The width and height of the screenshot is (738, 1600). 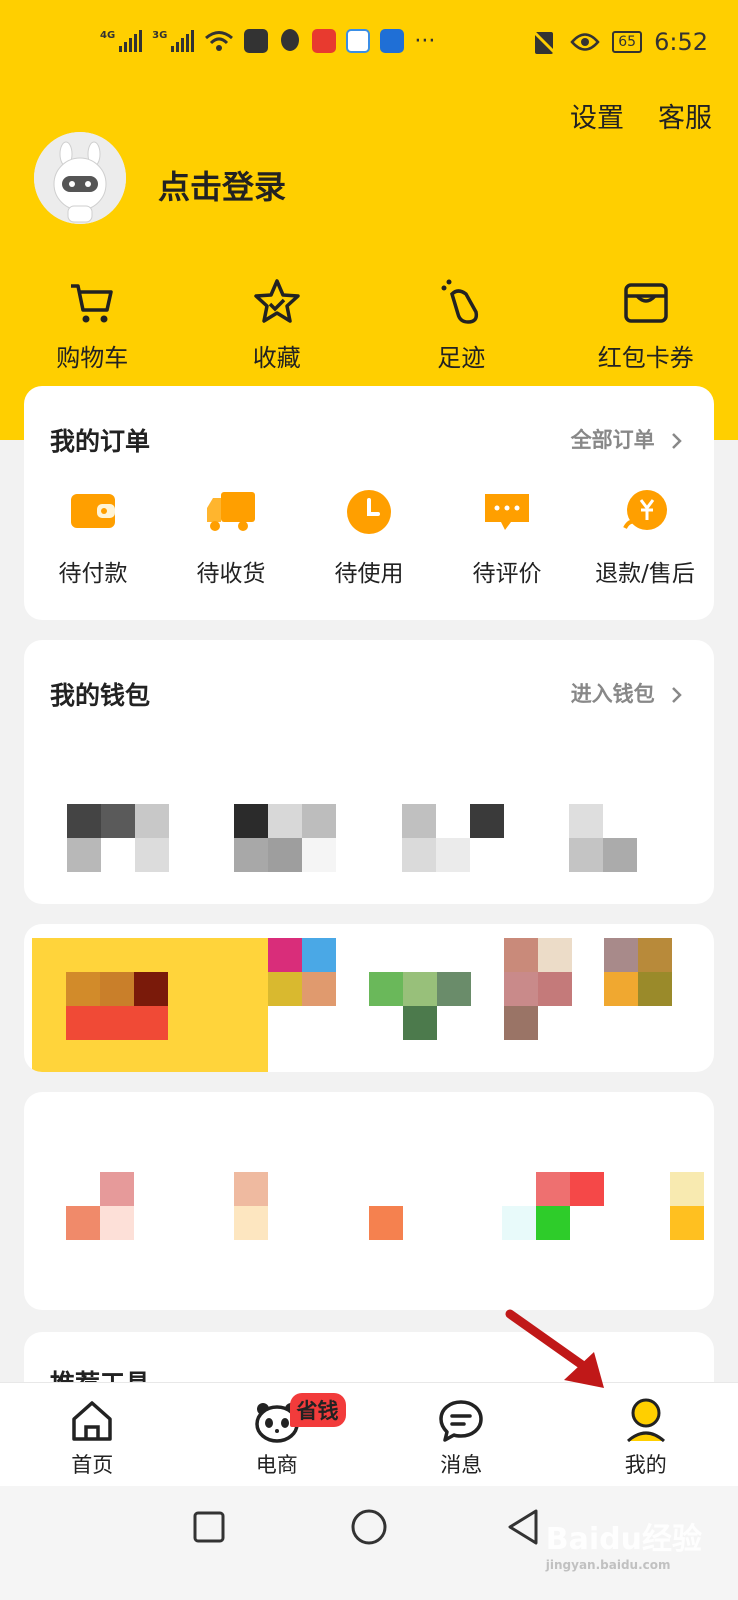 I want to click on clock: 6:52, so click(x=681, y=42).